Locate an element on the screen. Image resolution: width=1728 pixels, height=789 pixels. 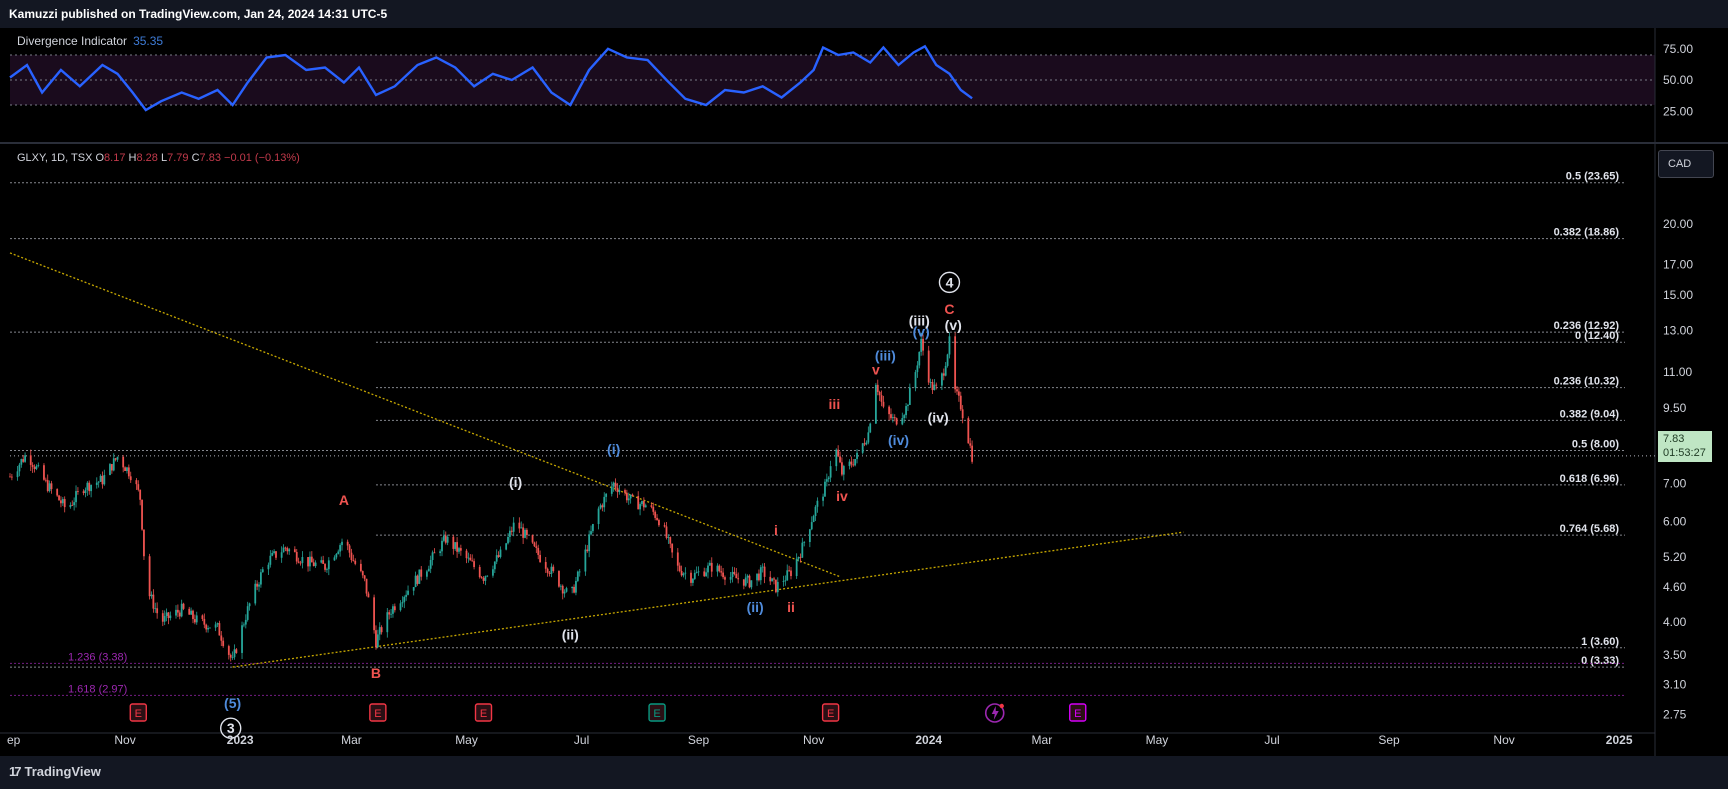
wave-label: (i) is located at coordinates (613, 449).